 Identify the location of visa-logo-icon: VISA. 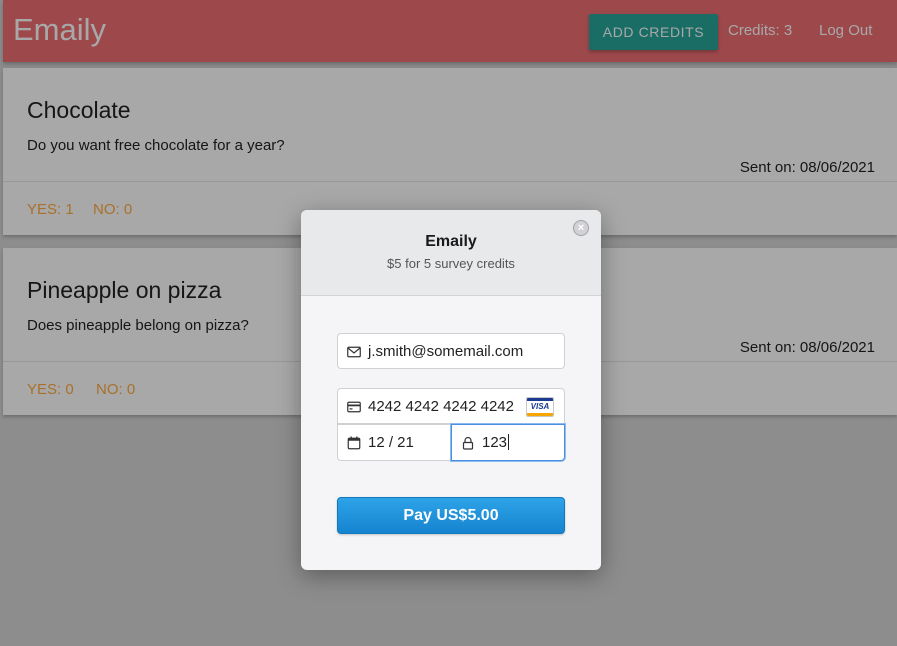
(540, 407).